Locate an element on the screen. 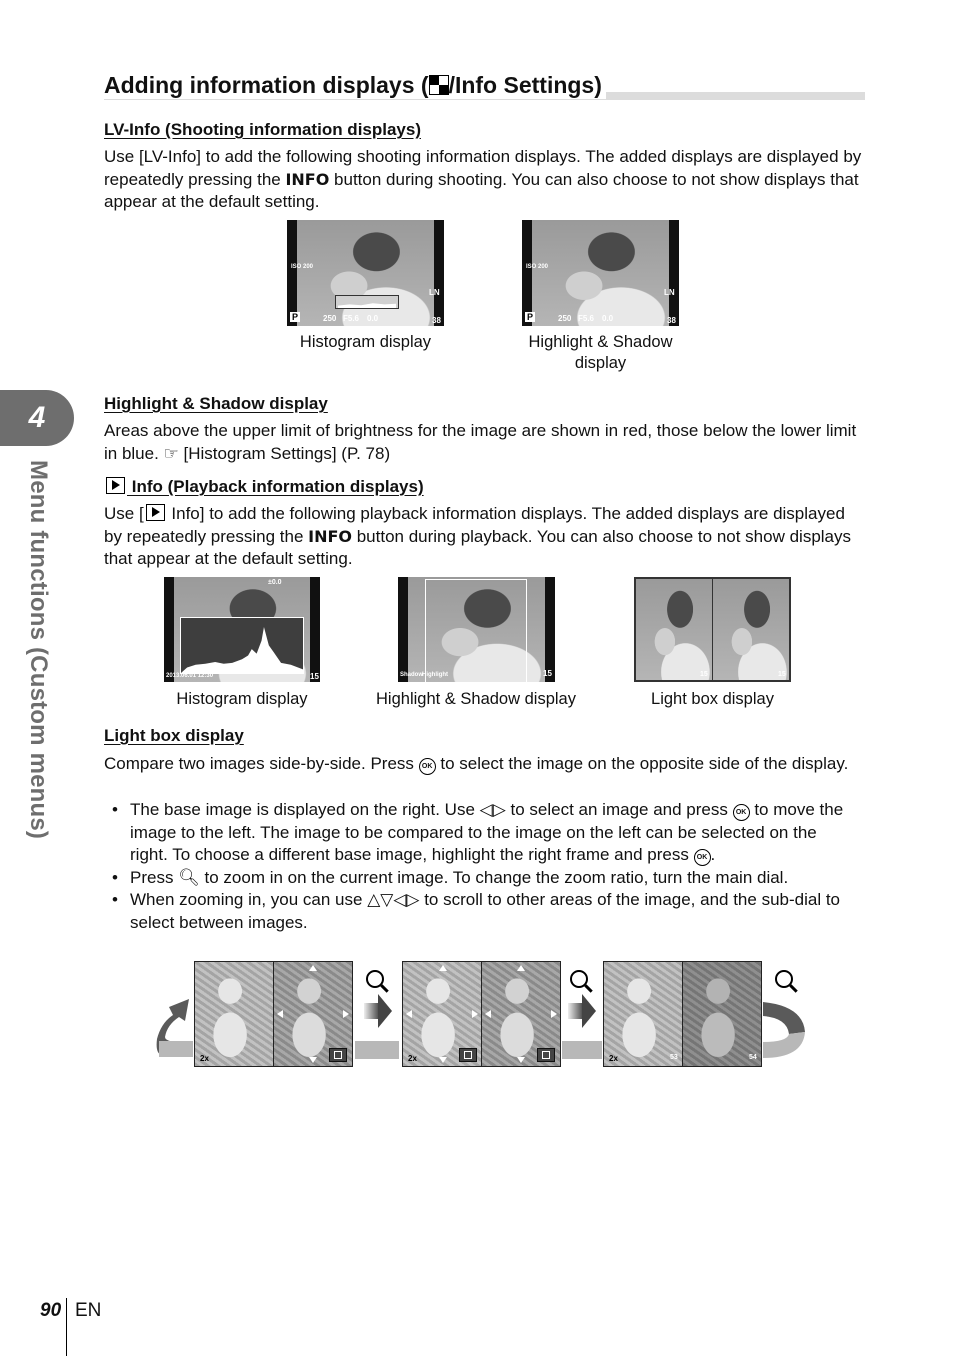 The width and height of the screenshot is (954, 1357). caption-pb-lightbox: Light box display is located at coordinates (712, 699).